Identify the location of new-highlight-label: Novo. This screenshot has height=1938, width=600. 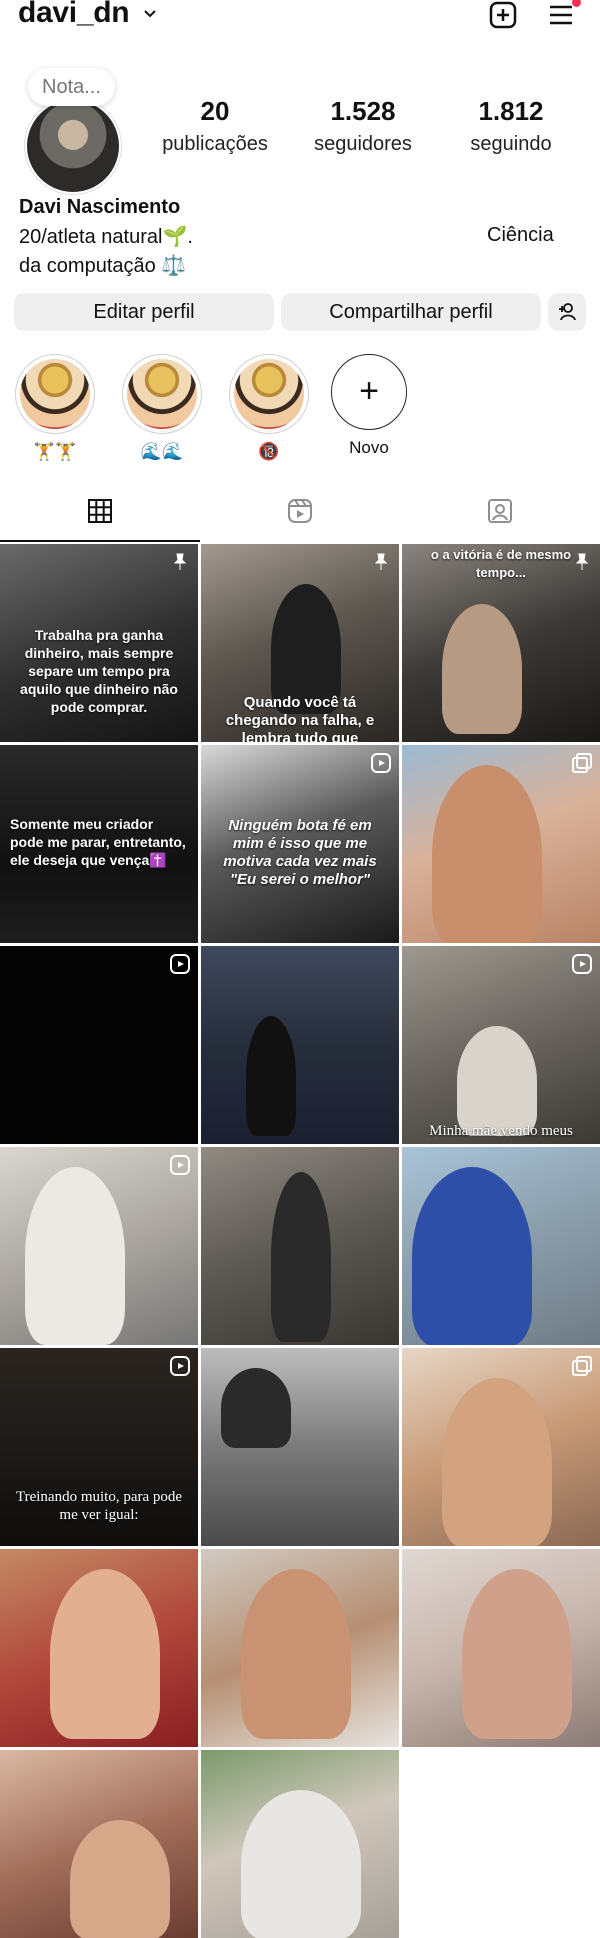
(369, 447).